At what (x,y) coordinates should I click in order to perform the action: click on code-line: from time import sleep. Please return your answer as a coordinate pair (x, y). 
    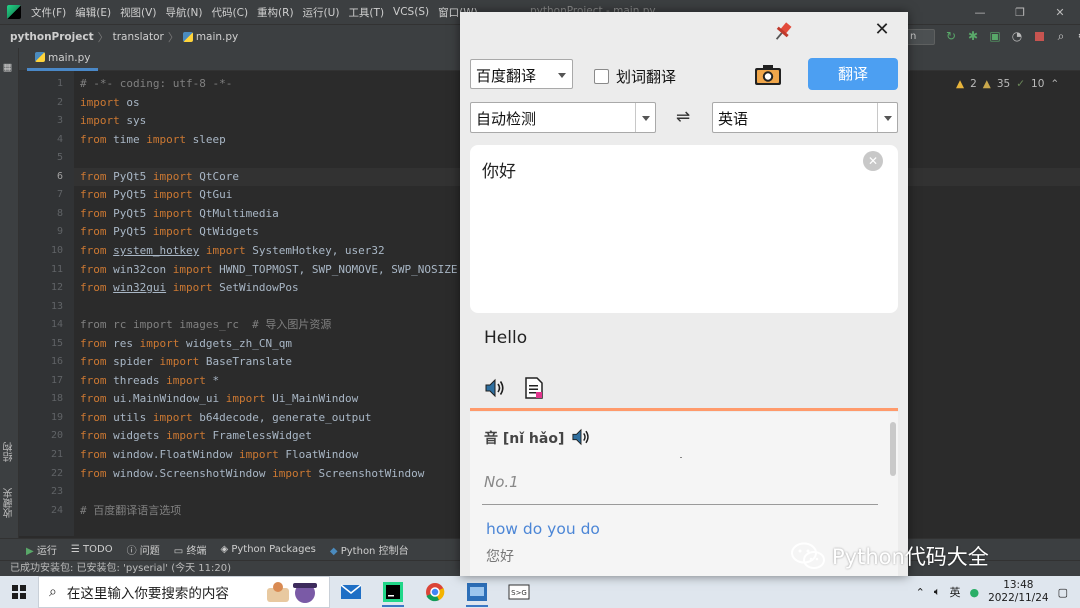
    Looking at the image, I should click on (153, 140).